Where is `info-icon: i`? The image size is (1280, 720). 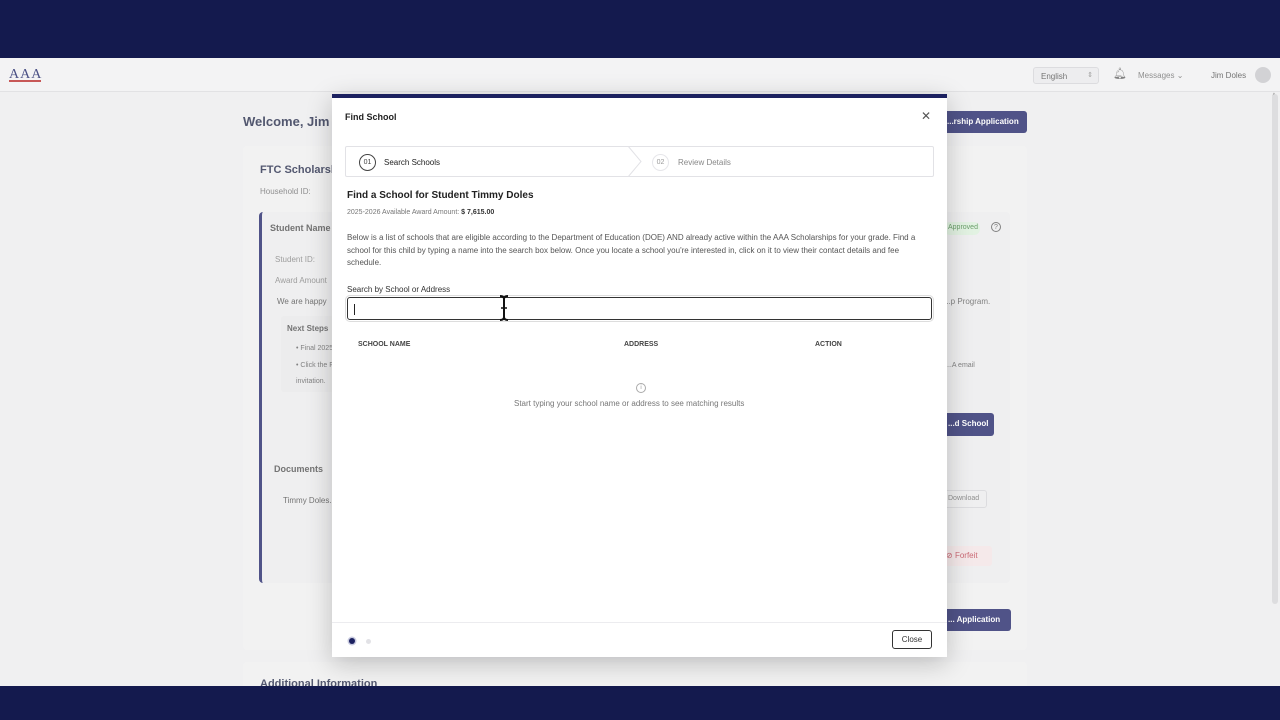
info-icon: i is located at coordinates (641, 388).